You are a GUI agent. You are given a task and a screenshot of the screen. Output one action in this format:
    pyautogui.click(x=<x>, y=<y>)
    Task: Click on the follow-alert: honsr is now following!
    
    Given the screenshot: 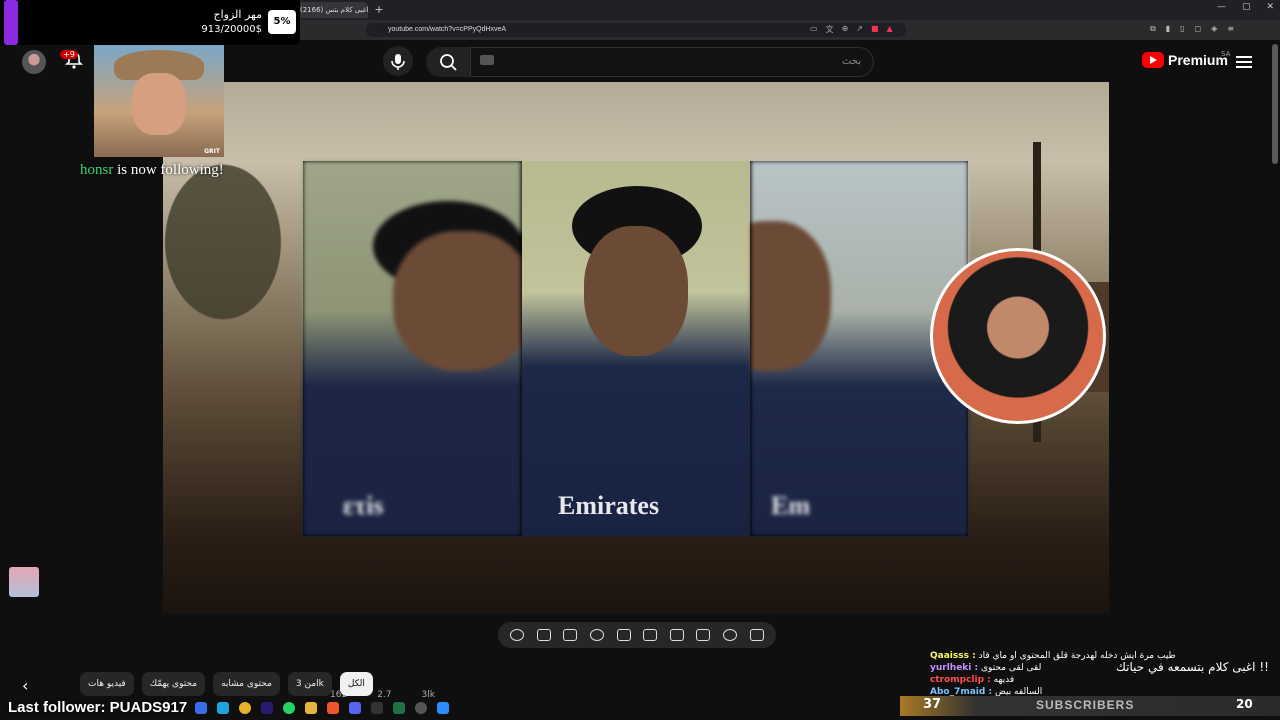 What is the action you would take?
    pyautogui.click(x=152, y=170)
    